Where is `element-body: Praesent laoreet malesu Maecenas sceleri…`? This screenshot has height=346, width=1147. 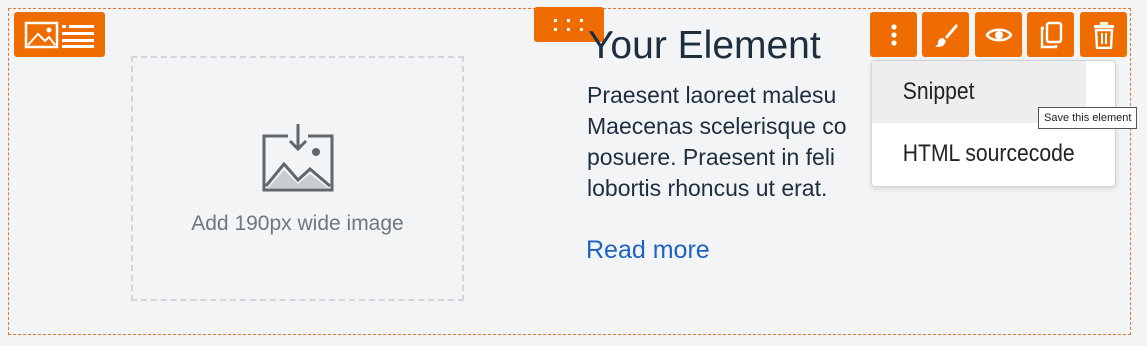
element-body: Praesent laoreet malesu Maecenas sceleri… is located at coordinates (737, 142).